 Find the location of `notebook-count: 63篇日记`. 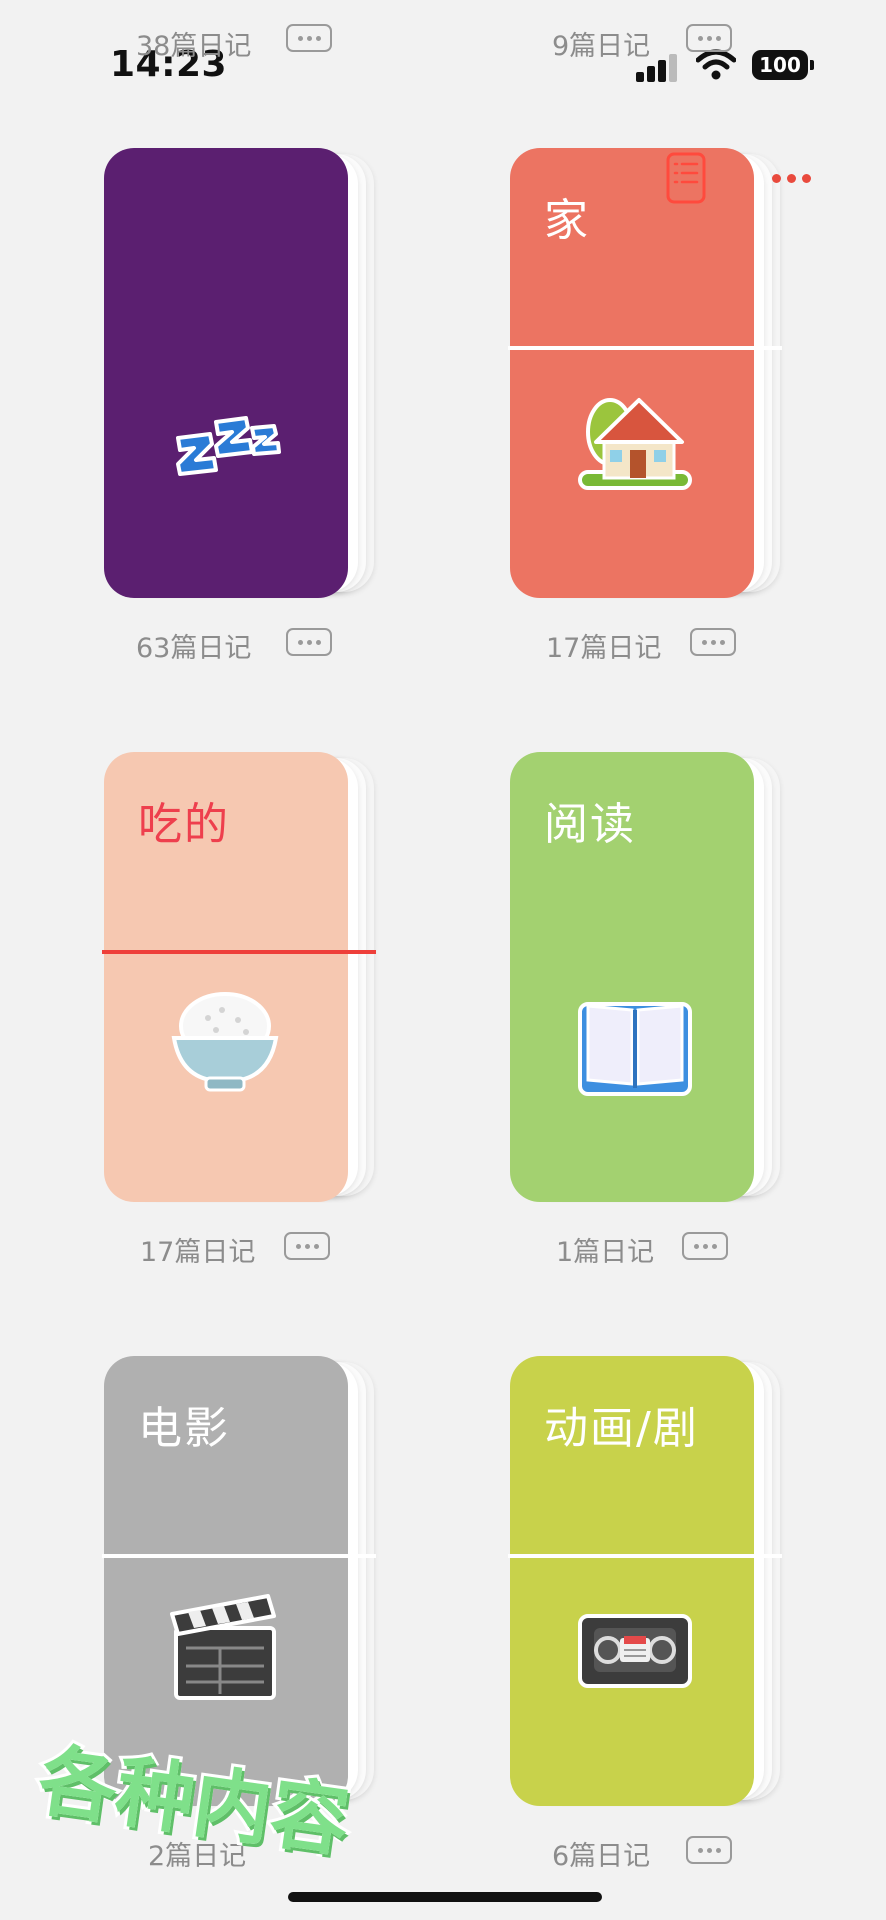

notebook-count: 63篇日记 is located at coordinates (194, 648).